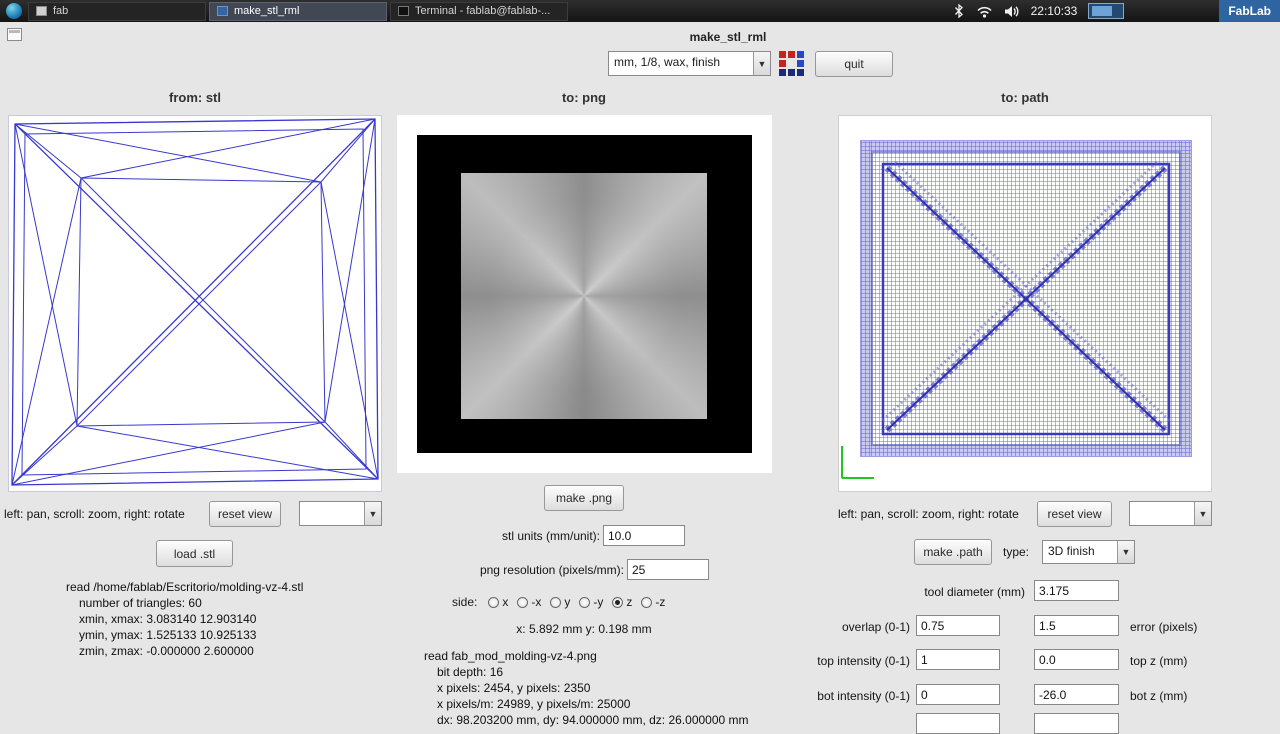 The height and width of the screenshot is (734, 1280). What do you see at coordinates (551, 570) in the screenshot?
I see `png-resolution-label: png resolution (pixels/mm):` at bounding box center [551, 570].